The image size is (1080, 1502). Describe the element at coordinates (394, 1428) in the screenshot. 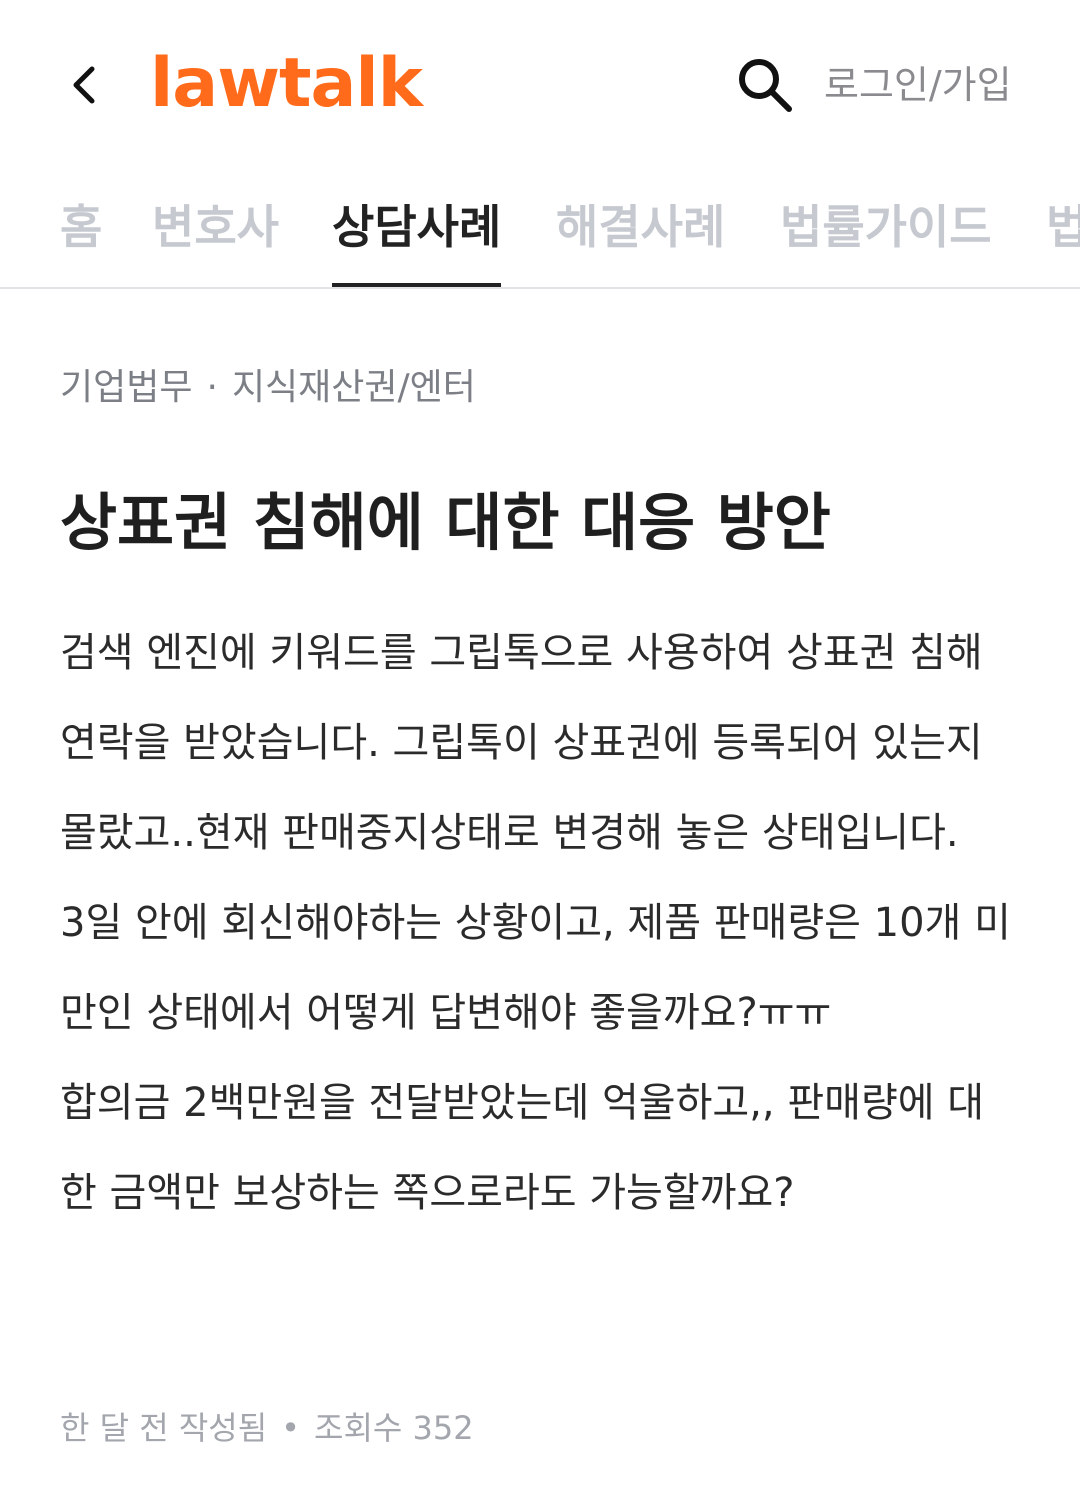

I see `view-count: 조회수 352` at that location.